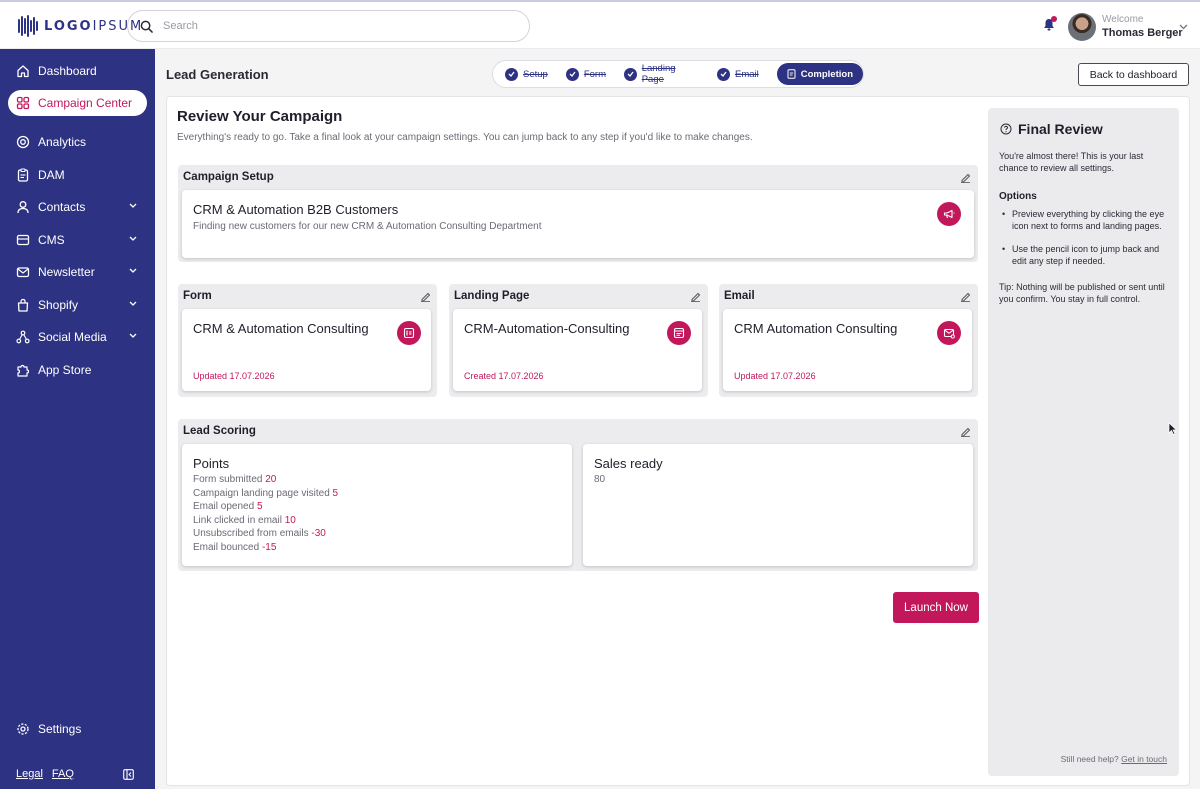  Describe the element at coordinates (244, 520) in the screenshot. I see `points-row: Link clicked in email 10` at that location.